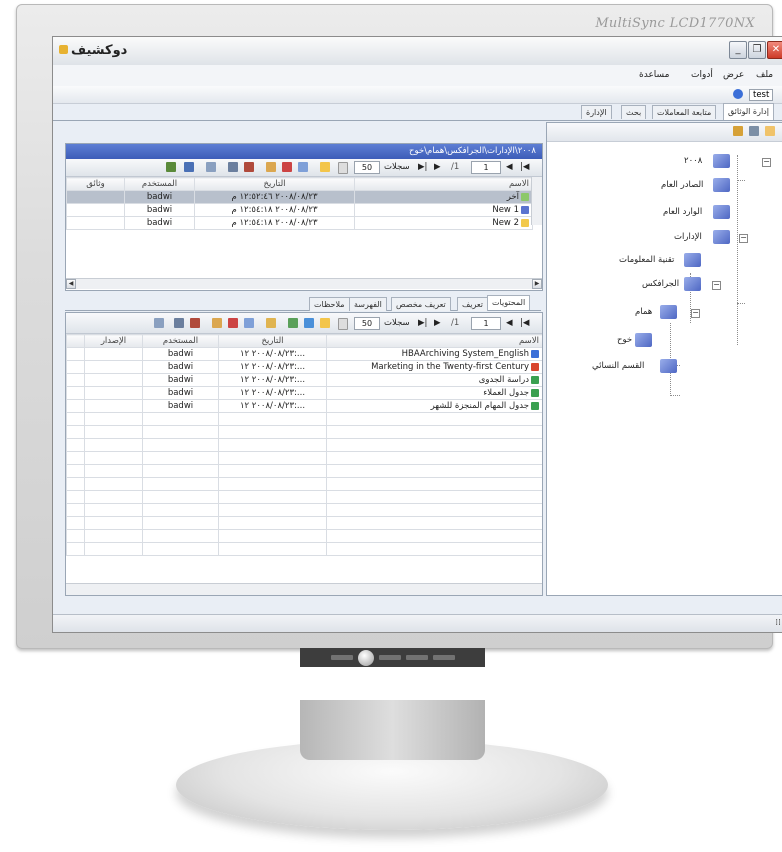 This screenshot has width=782, height=852. What do you see at coordinates (271, 323) in the screenshot?
I see `open-icon` at bounding box center [271, 323].